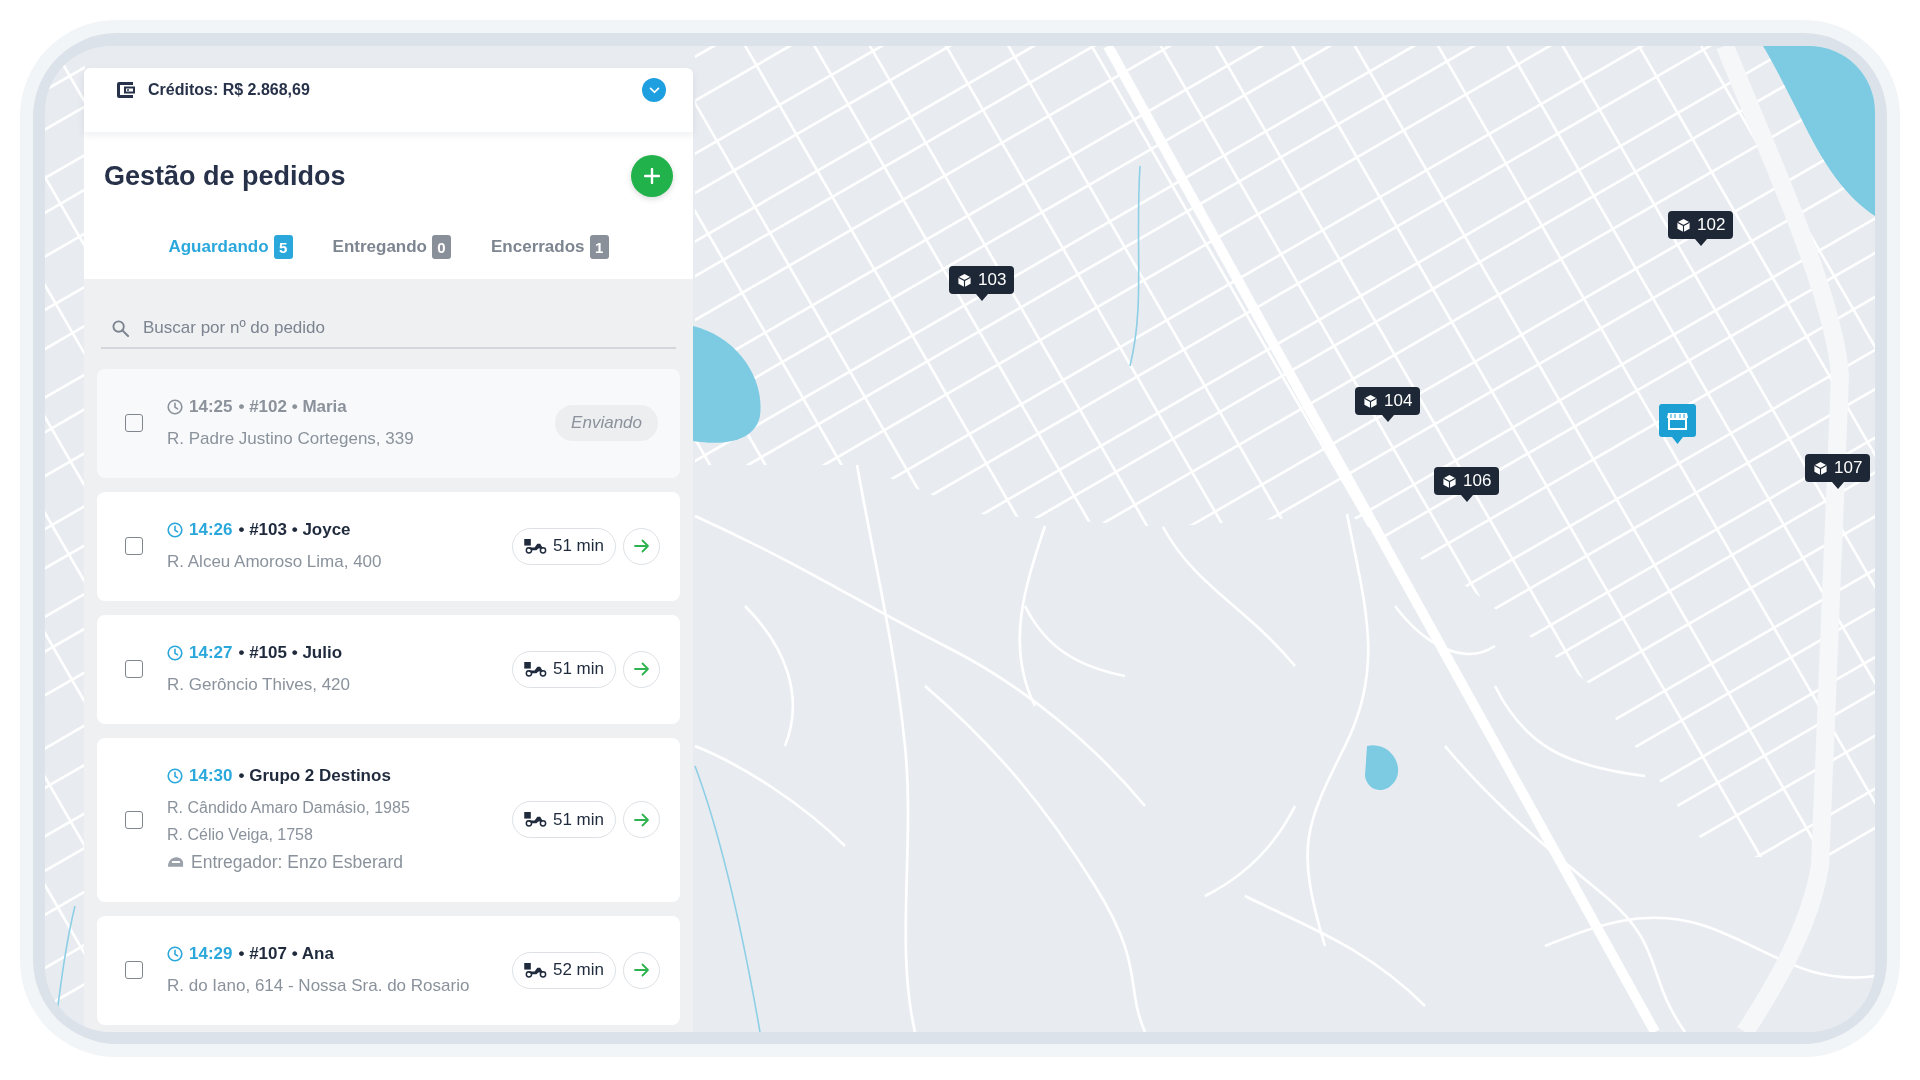 The height and width of the screenshot is (1080, 1920). I want to click on order-time: 14:26, so click(211, 530).